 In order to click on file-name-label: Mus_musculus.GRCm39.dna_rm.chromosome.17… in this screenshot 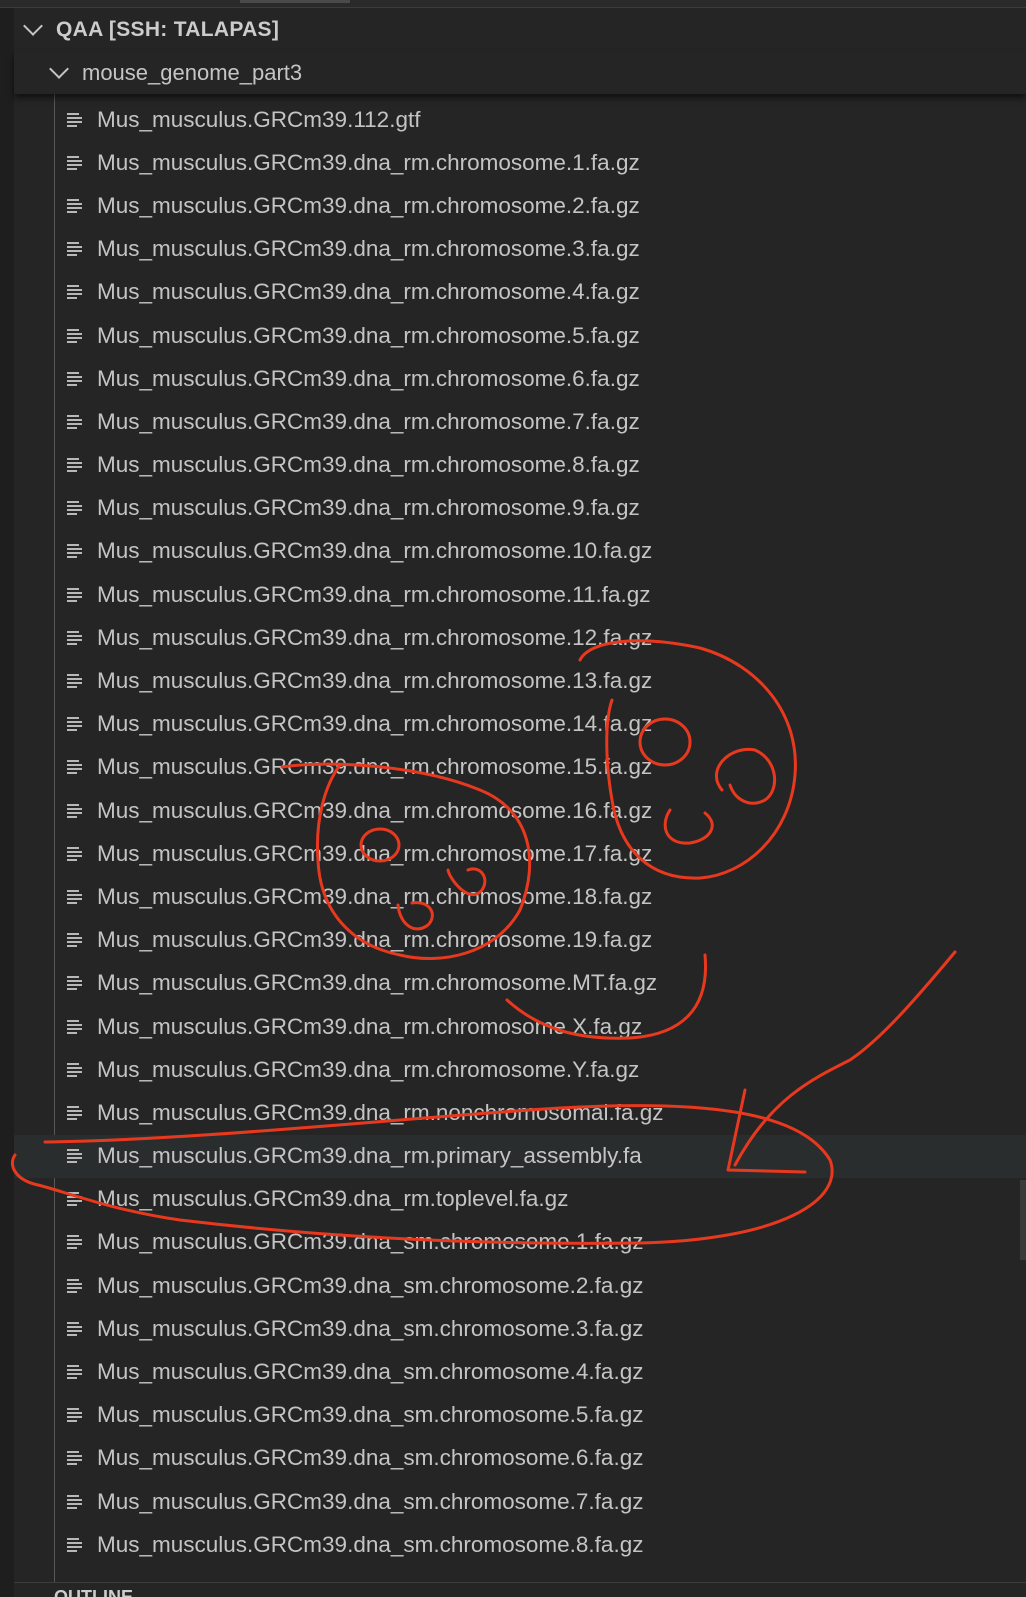, I will do `click(375, 853)`.